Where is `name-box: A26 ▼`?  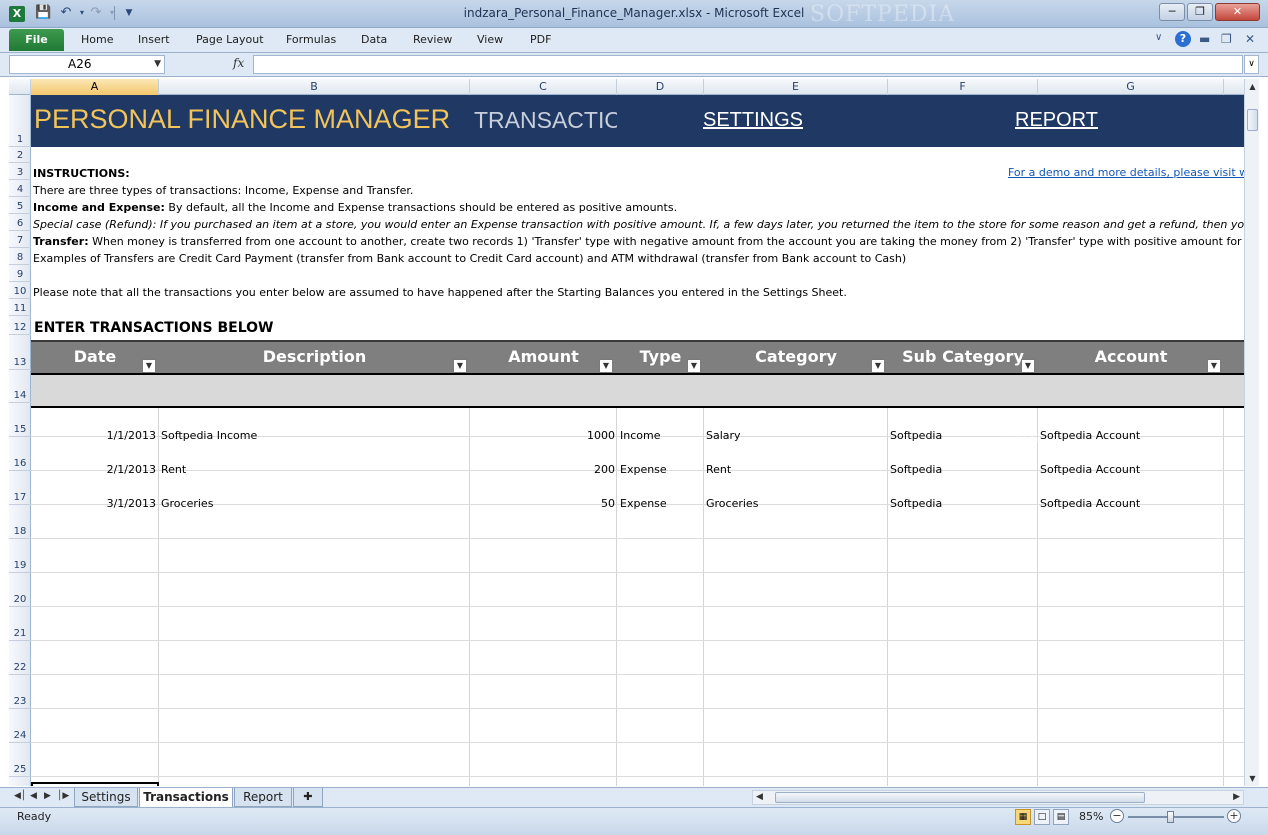 name-box: A26 ▼ is located at coordinates (87, 64).